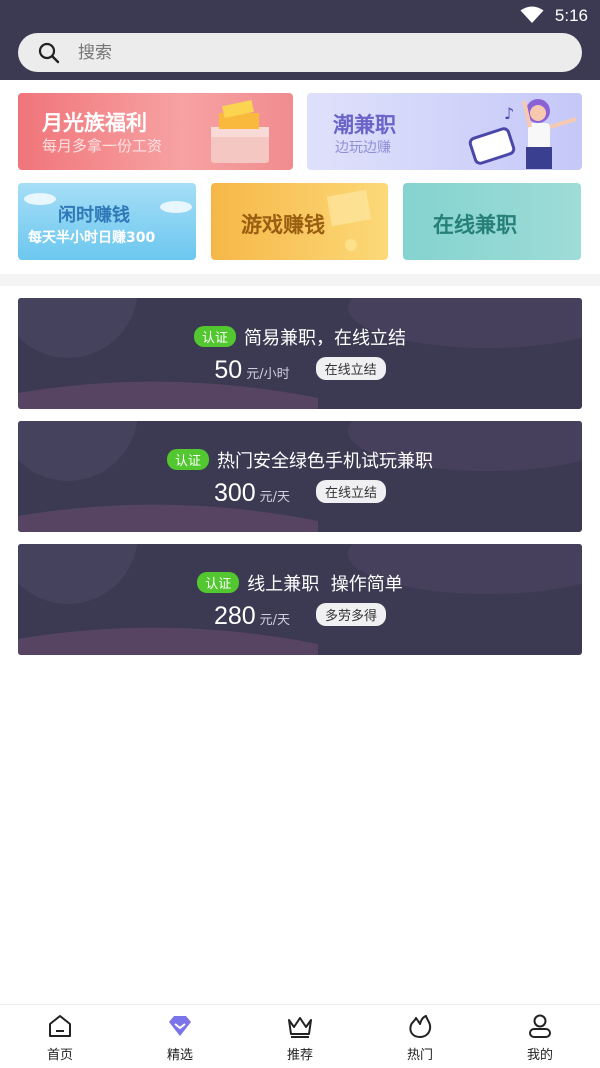 Image resolution: width=600 pixels, height=1068 pixels. Describe the element at coordinates (180, 1026) in the screenshot. I see `diamond-icon` at that location.